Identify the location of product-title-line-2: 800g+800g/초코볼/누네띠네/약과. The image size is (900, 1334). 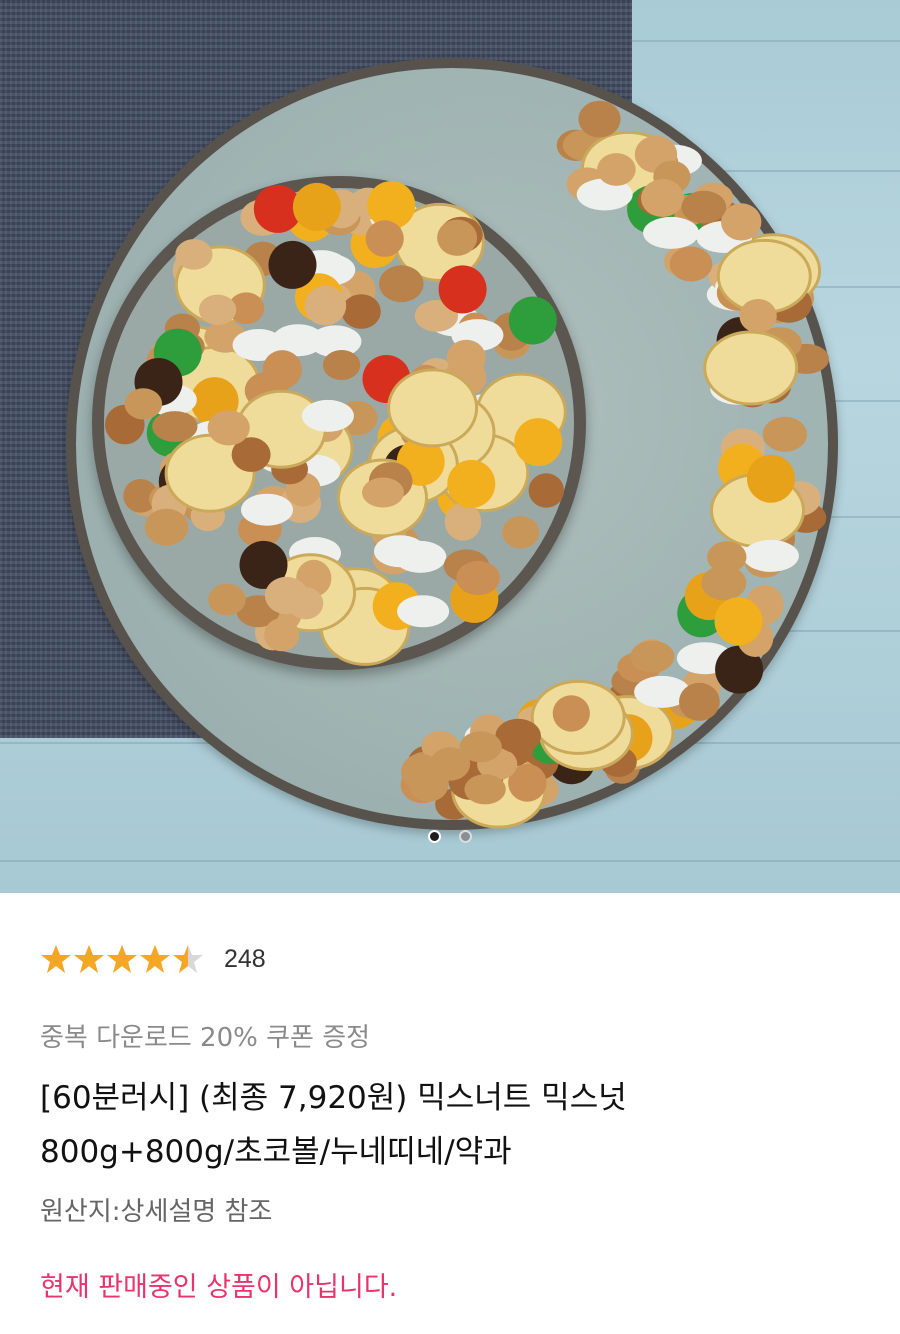
(276, 1152).